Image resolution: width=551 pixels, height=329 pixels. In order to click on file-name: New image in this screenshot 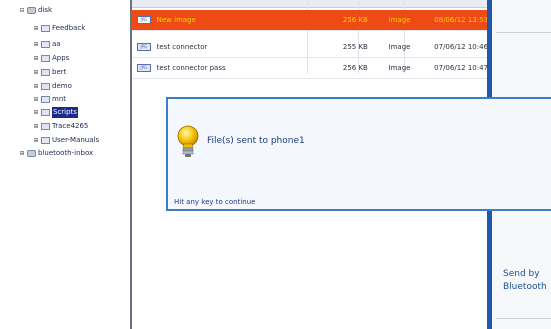, I will do `click(176, 20)`.